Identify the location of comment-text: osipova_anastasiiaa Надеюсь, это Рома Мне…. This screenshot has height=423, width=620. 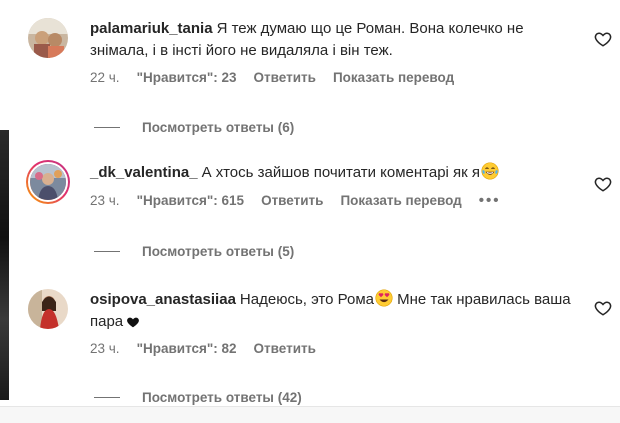
(335, 311).